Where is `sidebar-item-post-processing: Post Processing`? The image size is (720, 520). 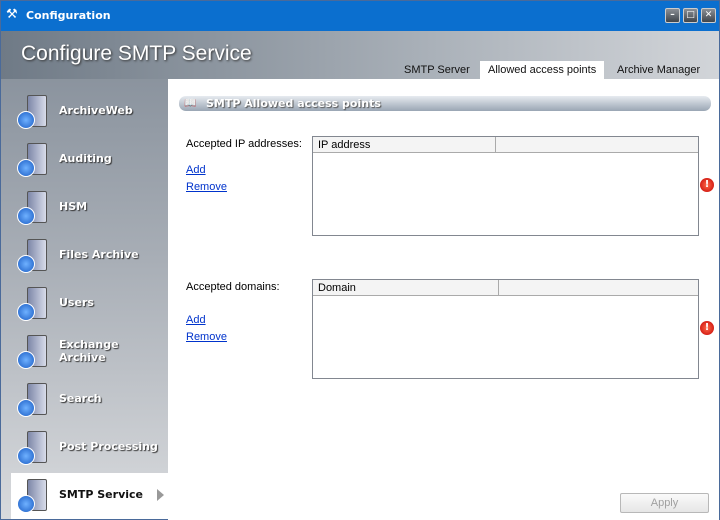 sidebar-item-post-processing: Post Processing is located at coordinates (89, 448).